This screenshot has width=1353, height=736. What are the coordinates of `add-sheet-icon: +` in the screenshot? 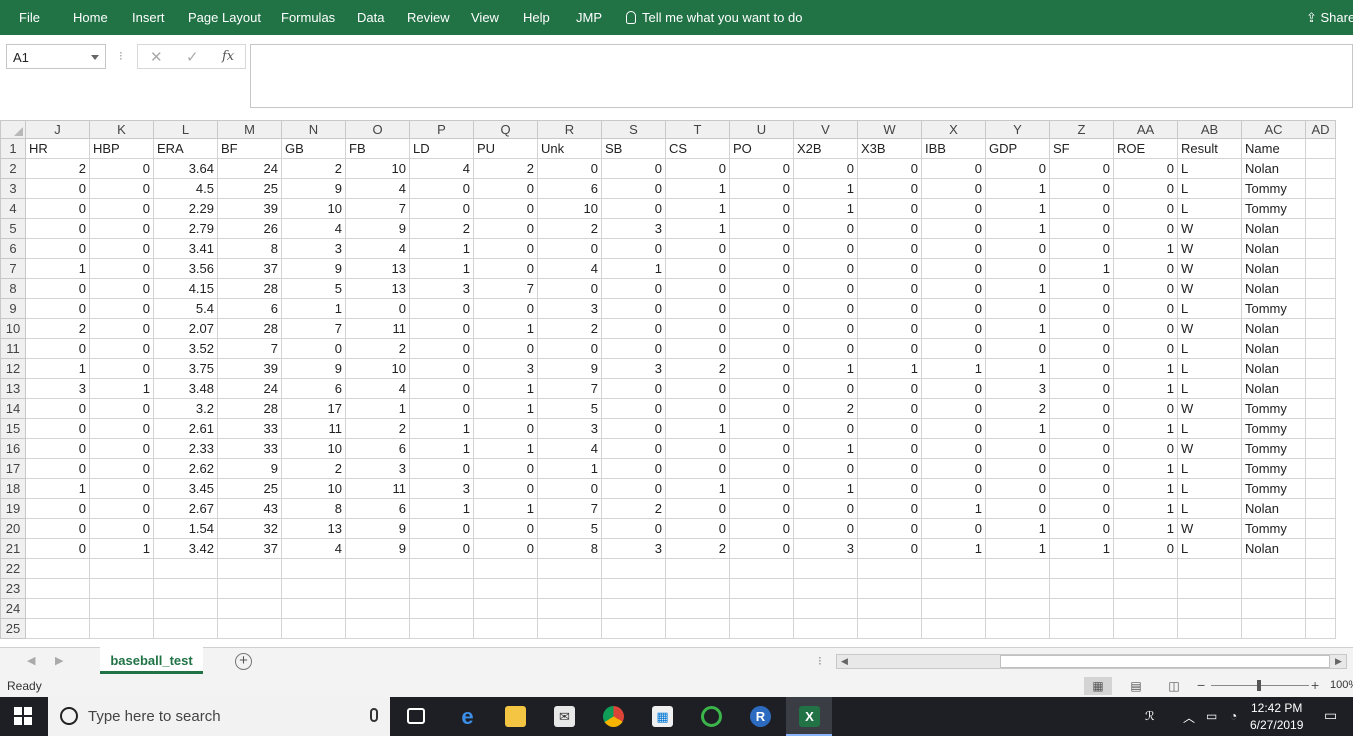 It's located at (243, 661).